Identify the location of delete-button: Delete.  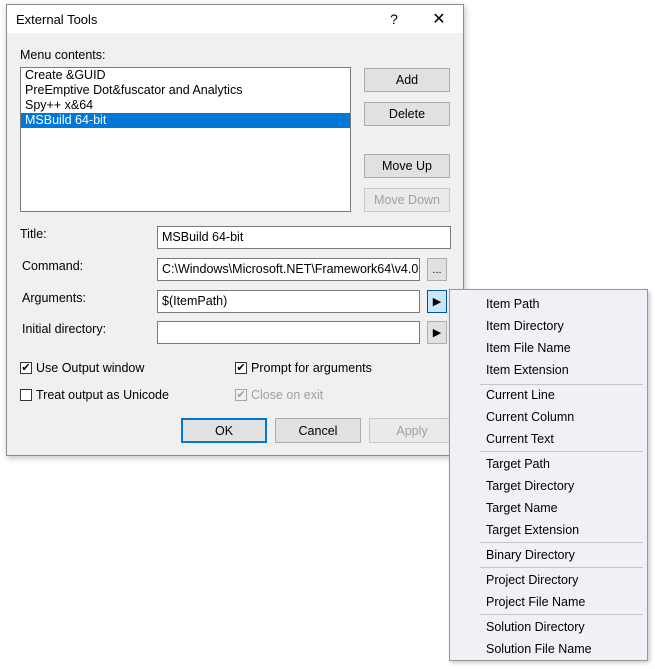
(407, 114).